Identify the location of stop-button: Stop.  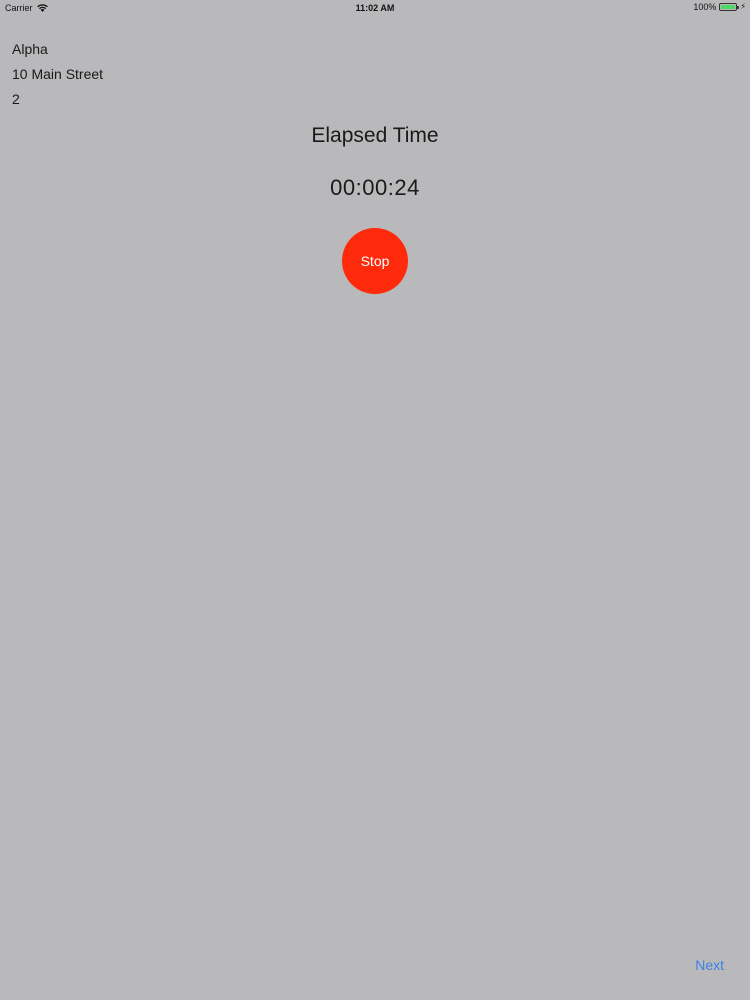
(375, 261).